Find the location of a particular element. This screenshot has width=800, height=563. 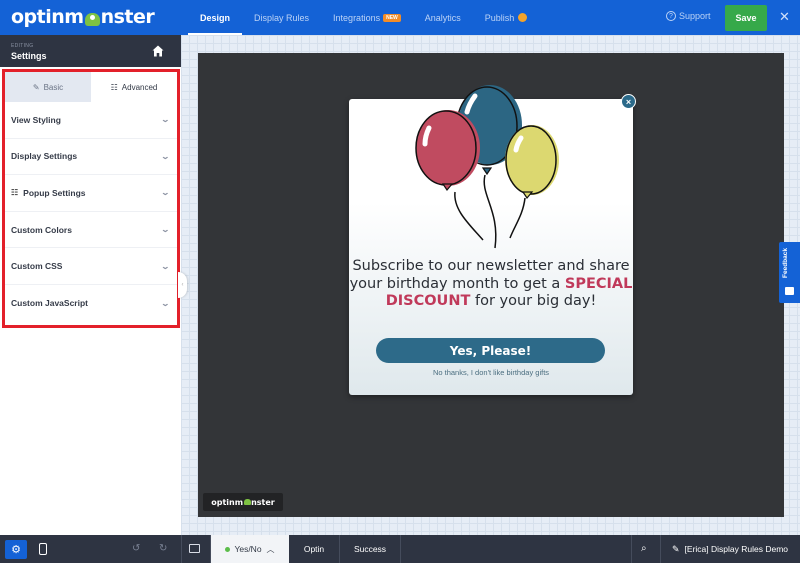

view-tab-success: Success is located at coordinates (370, 549).